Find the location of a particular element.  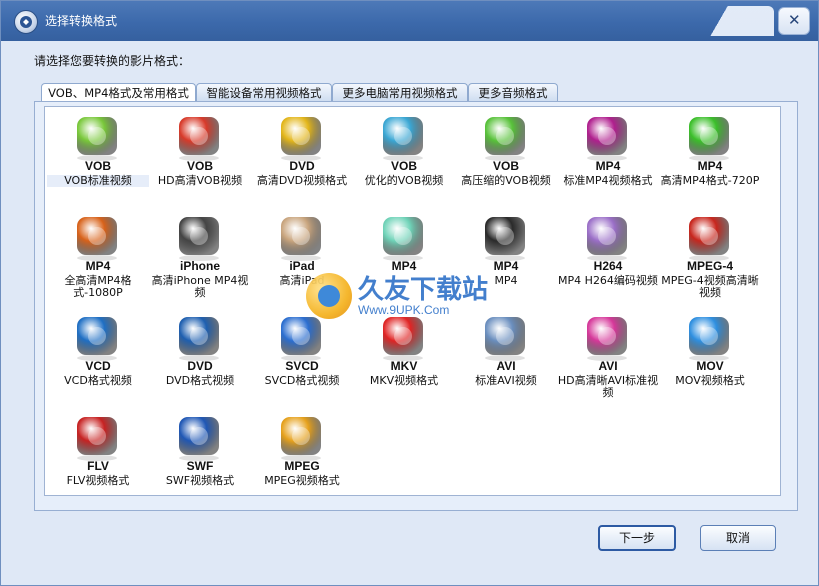

format-code: FLV is located at coordinates (98, 466).